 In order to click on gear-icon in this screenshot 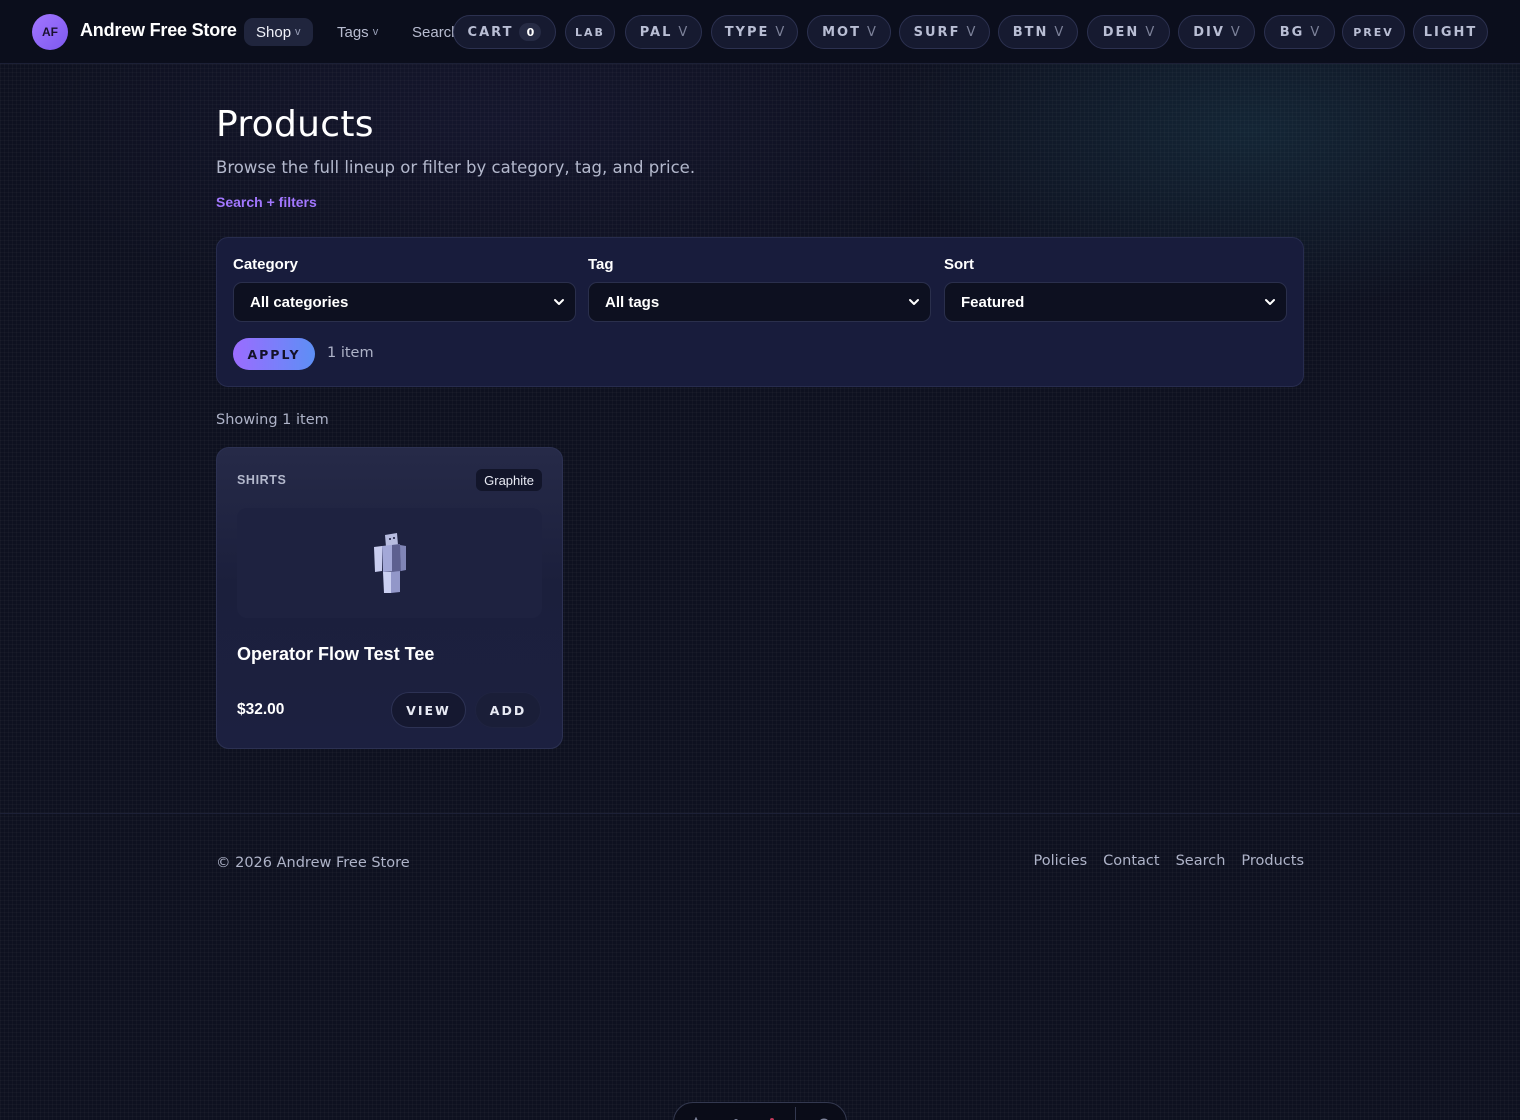, I will do `click(824, 1116)`.